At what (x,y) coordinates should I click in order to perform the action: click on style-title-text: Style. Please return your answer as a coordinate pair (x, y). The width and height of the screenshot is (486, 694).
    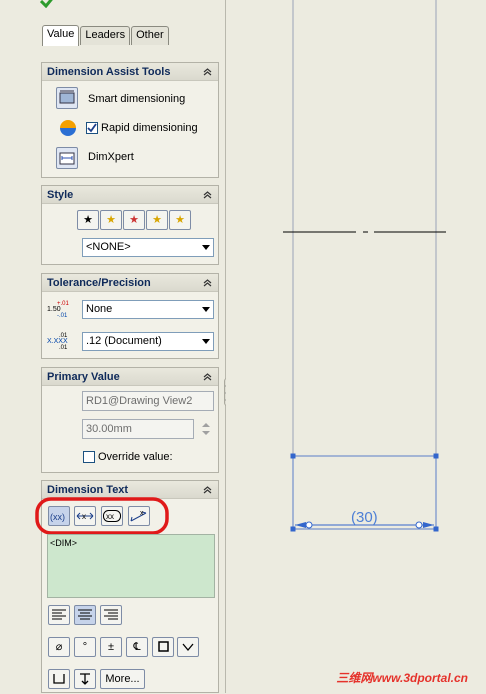
    Looking at the image, I should click on (60, 195).